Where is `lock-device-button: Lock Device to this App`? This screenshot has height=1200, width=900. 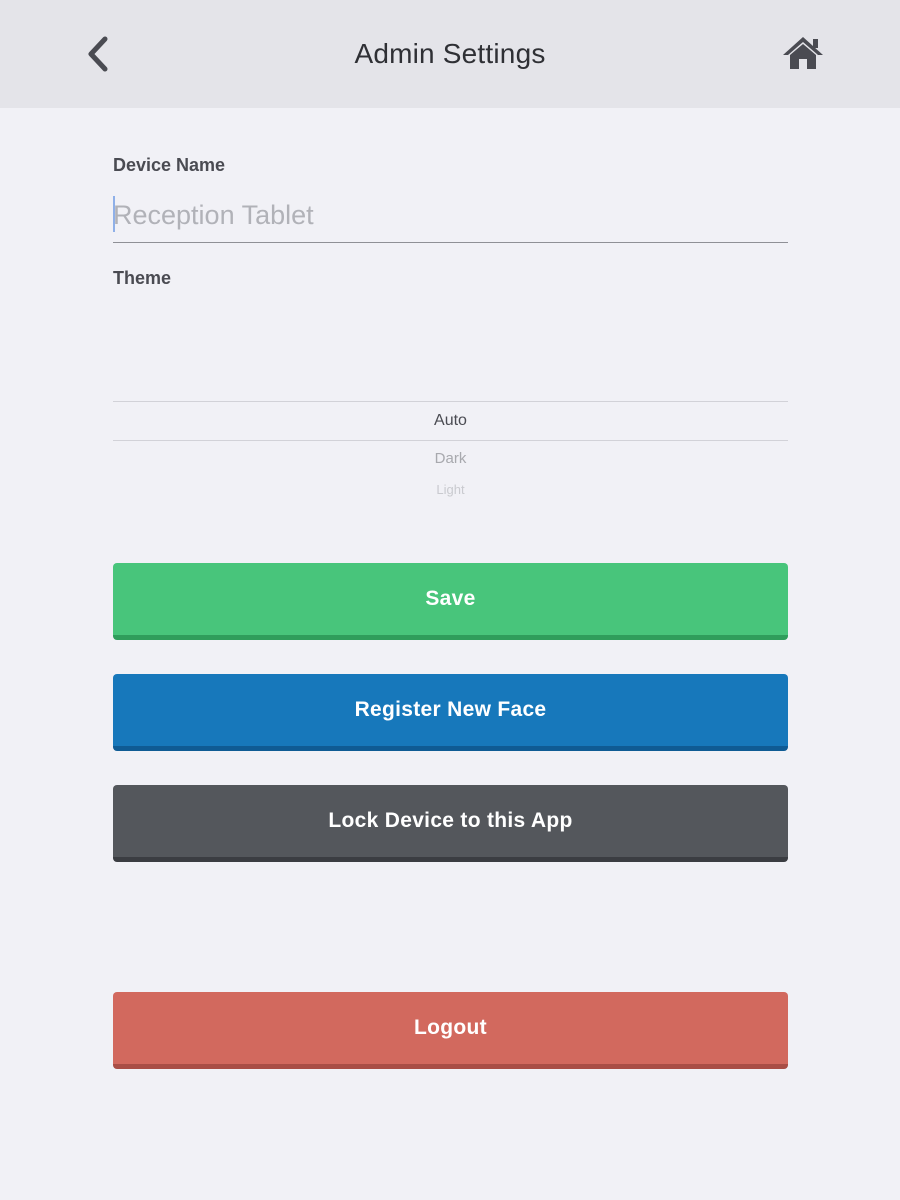 lock-device-button: Lock Device to this App is located at coordinates (450, 823).